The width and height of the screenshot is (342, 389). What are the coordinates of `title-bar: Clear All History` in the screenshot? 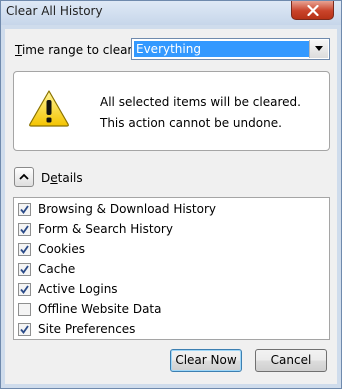 It's located at (171, 13).